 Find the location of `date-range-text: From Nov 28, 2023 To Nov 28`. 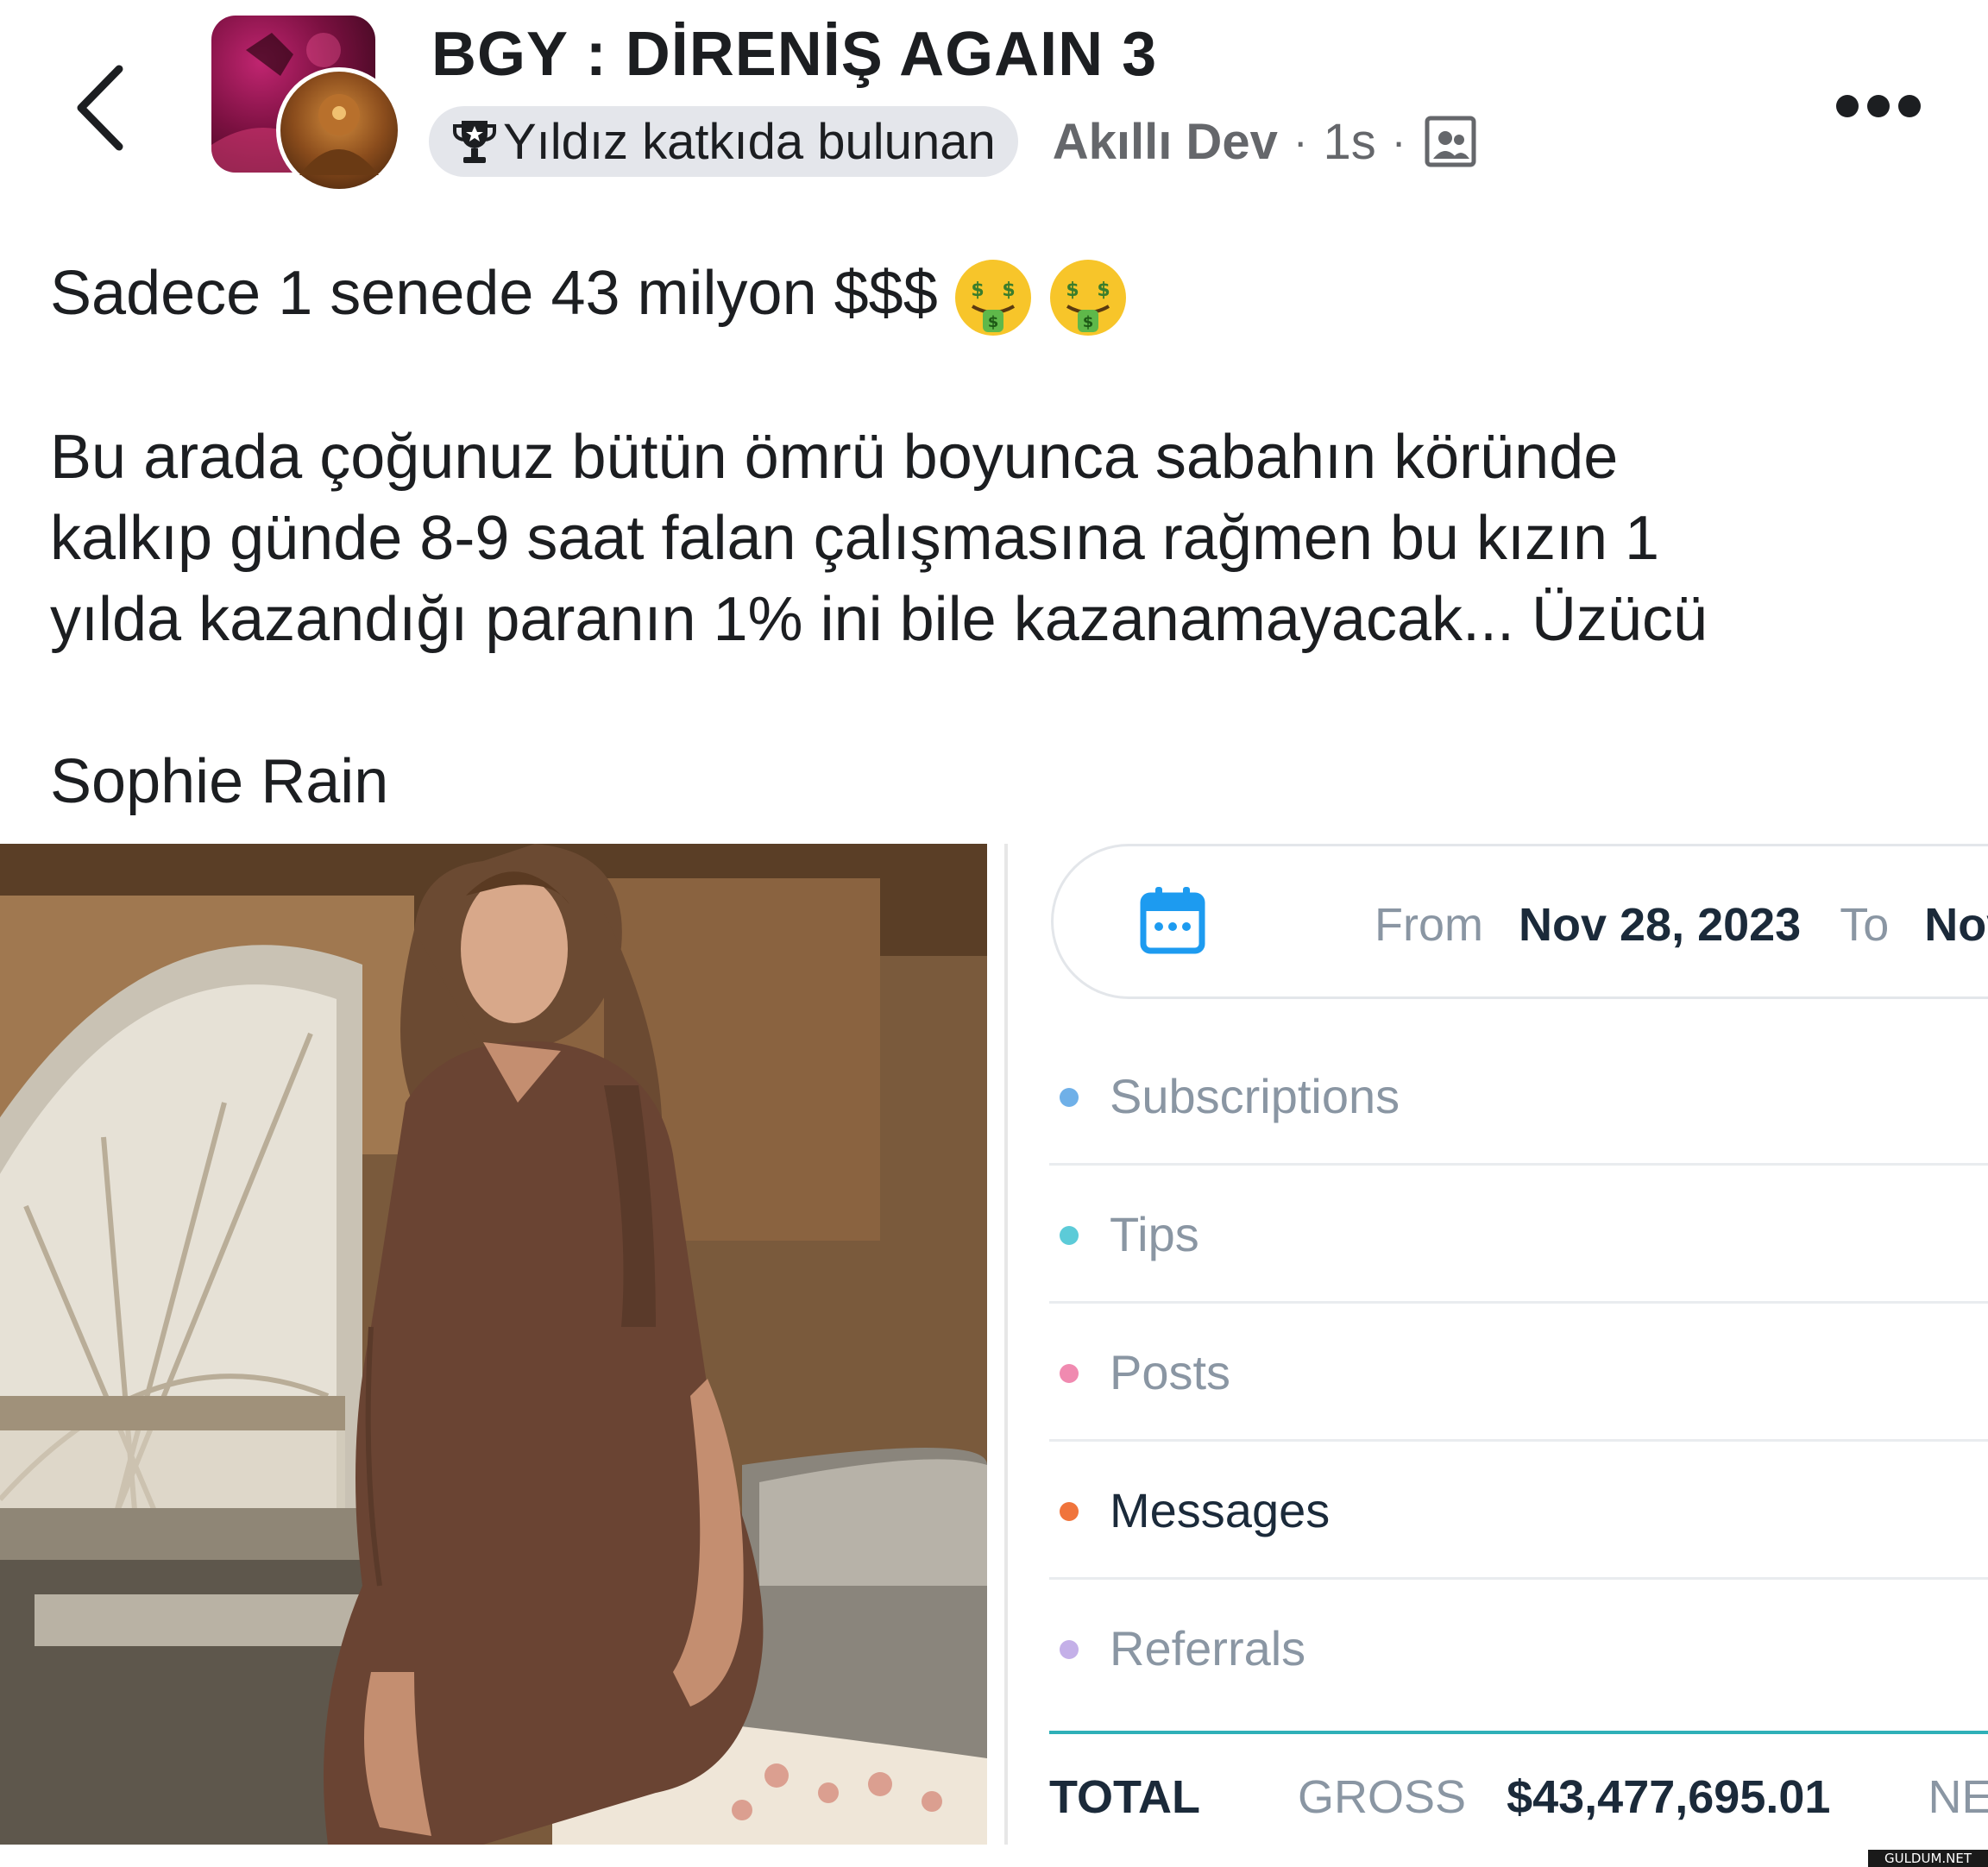

date-range-text: From Nov 28, 2023 To Nov 28 is located at coordinates (1681, 925).